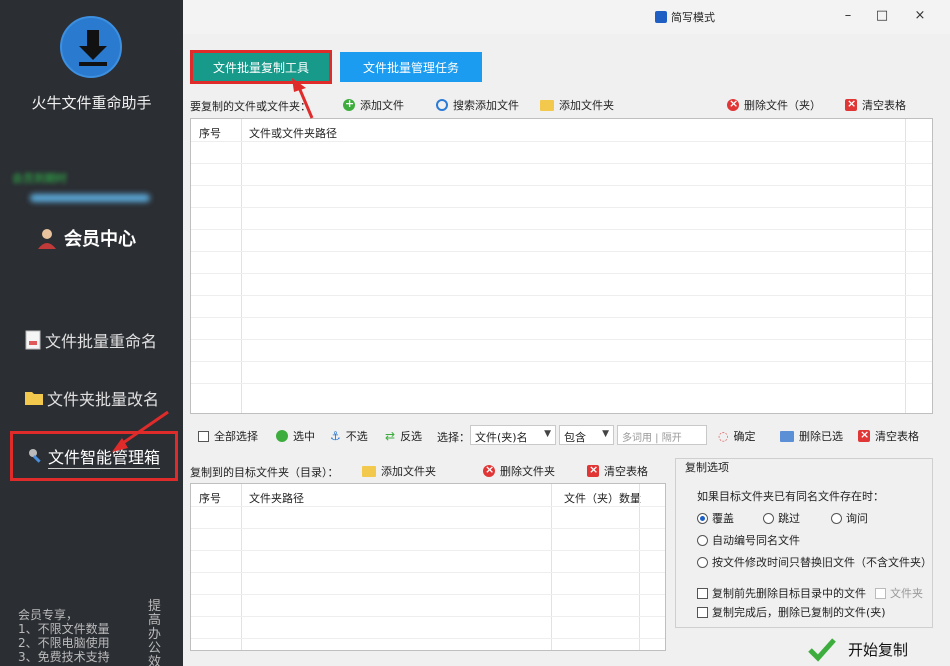 This screenshot has height=666, width=950. I want to click on invert-label: 反选, so click(411, 436).